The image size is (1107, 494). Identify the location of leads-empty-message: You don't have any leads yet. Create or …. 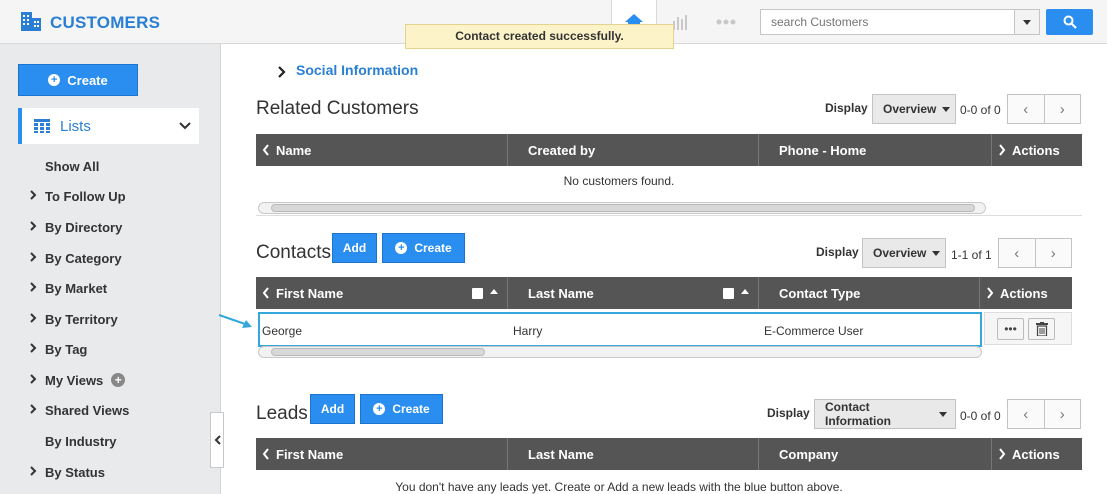
(619, 487).